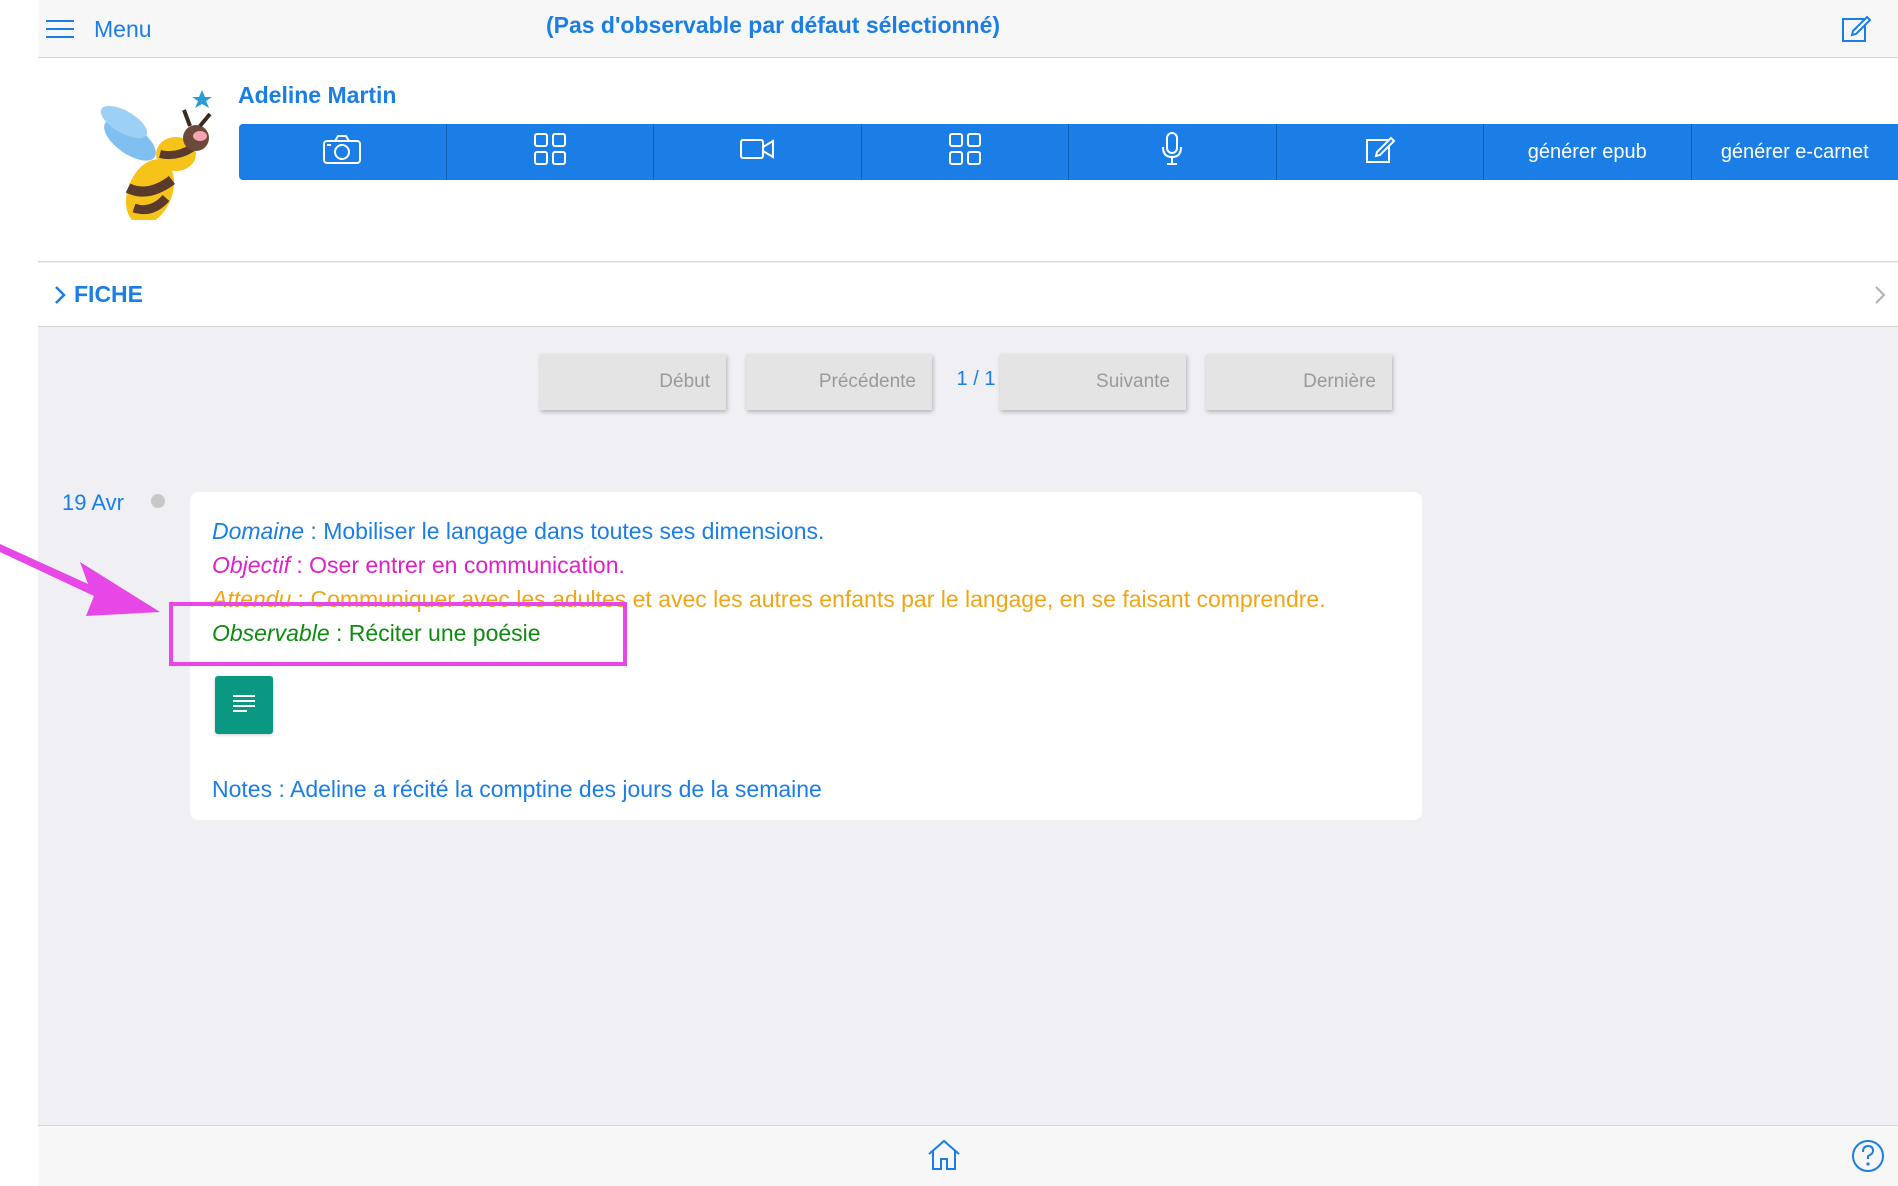 This screenshot has height=1186, width=1898. I want to click on menu-label: Menu, so click(123, 28).